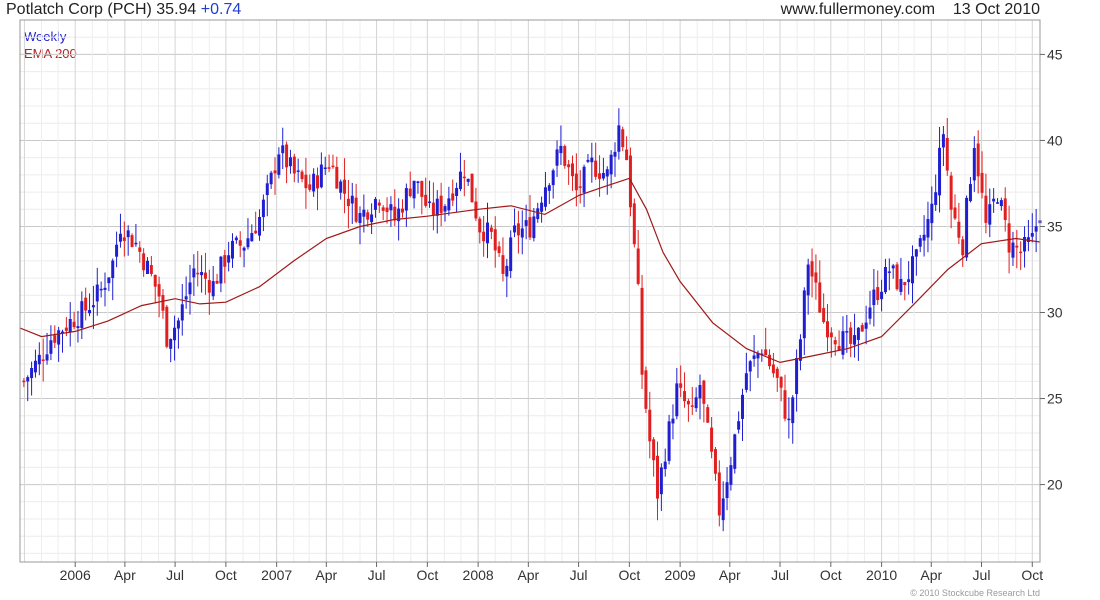 The height and width of the screenshot is (600, 1100). I want to click on x-tick-label: Apr, so click(730, 575).